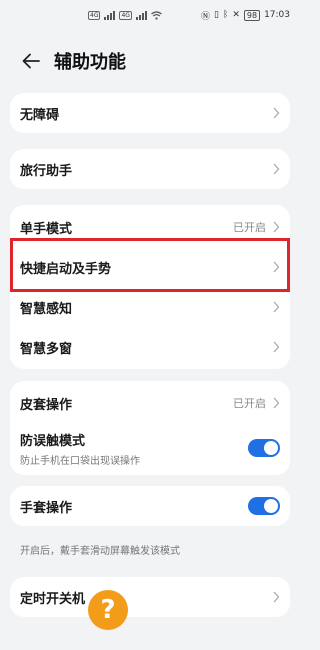 The height and width of the screenshot is (650, 320). I want to click on sim1-indicator: 4G, so click(94, 15).